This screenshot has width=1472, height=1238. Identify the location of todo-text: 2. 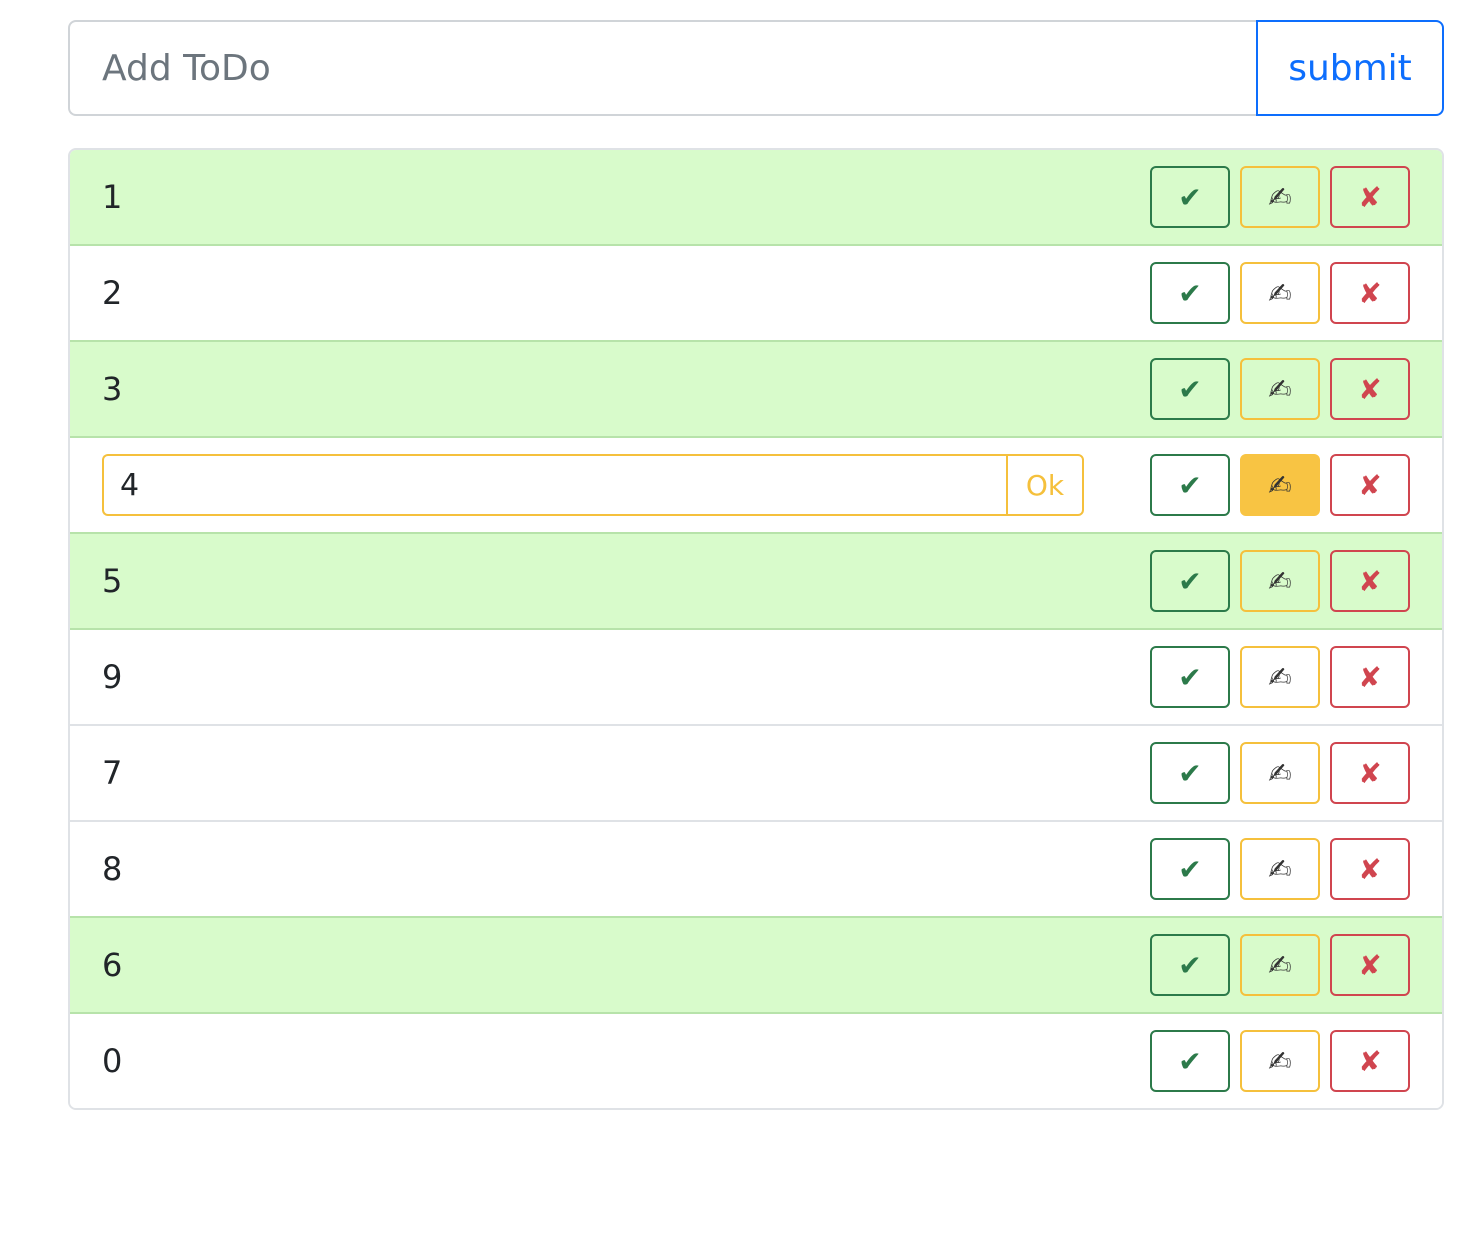
(112, 293).